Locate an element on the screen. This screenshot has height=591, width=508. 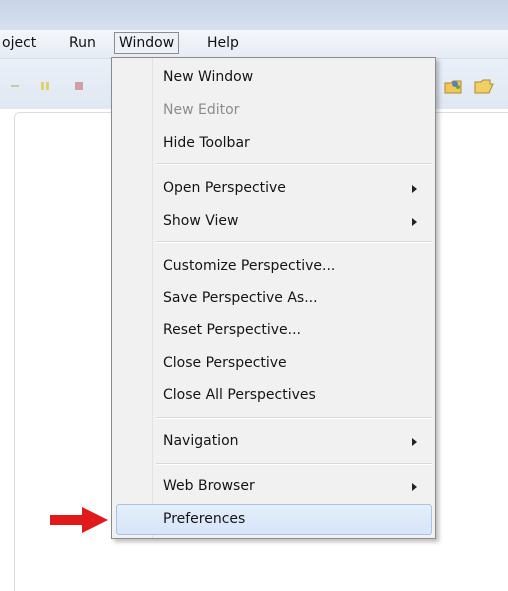
menu-item-open-perspective: Open Perspective is located at coordinates (224, 188).